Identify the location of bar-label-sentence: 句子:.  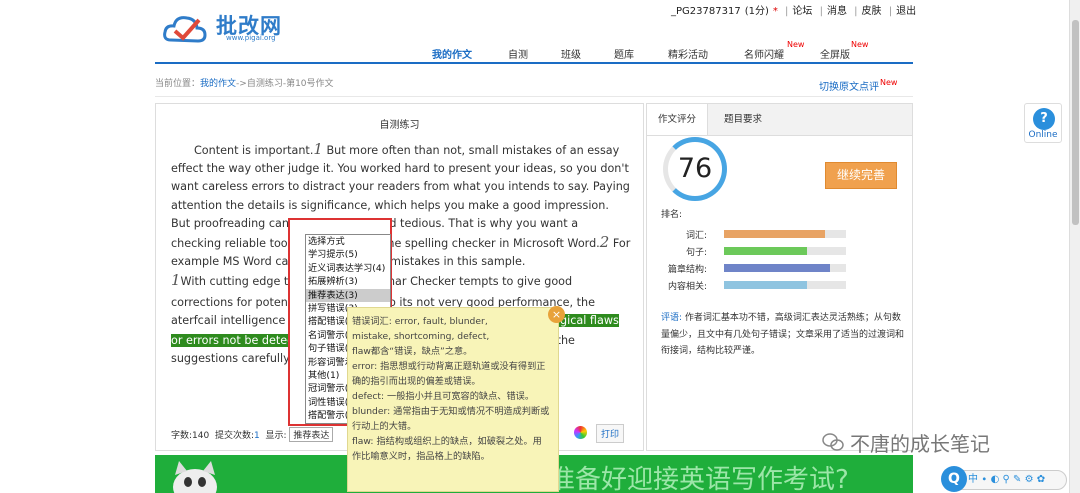
(696, 253).